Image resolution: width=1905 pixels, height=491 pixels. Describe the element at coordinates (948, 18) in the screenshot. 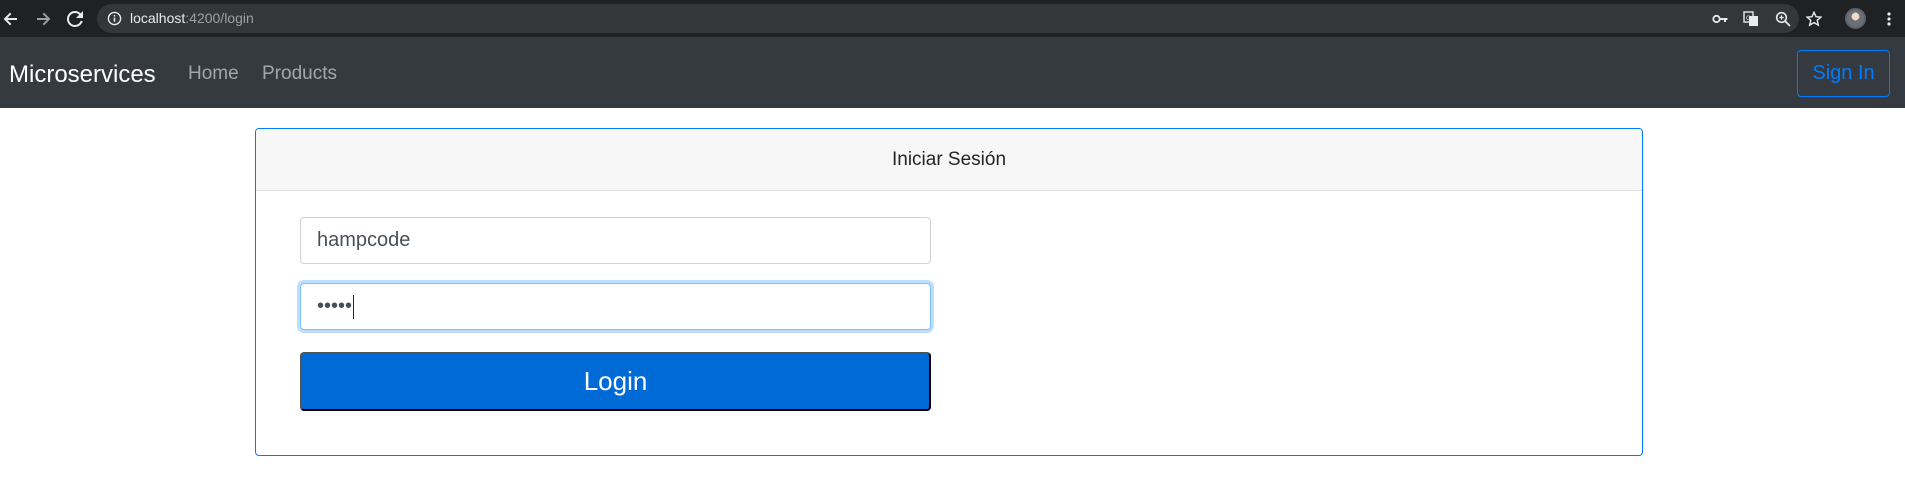

I see `address-bar: localhost:4200/login` at that location.